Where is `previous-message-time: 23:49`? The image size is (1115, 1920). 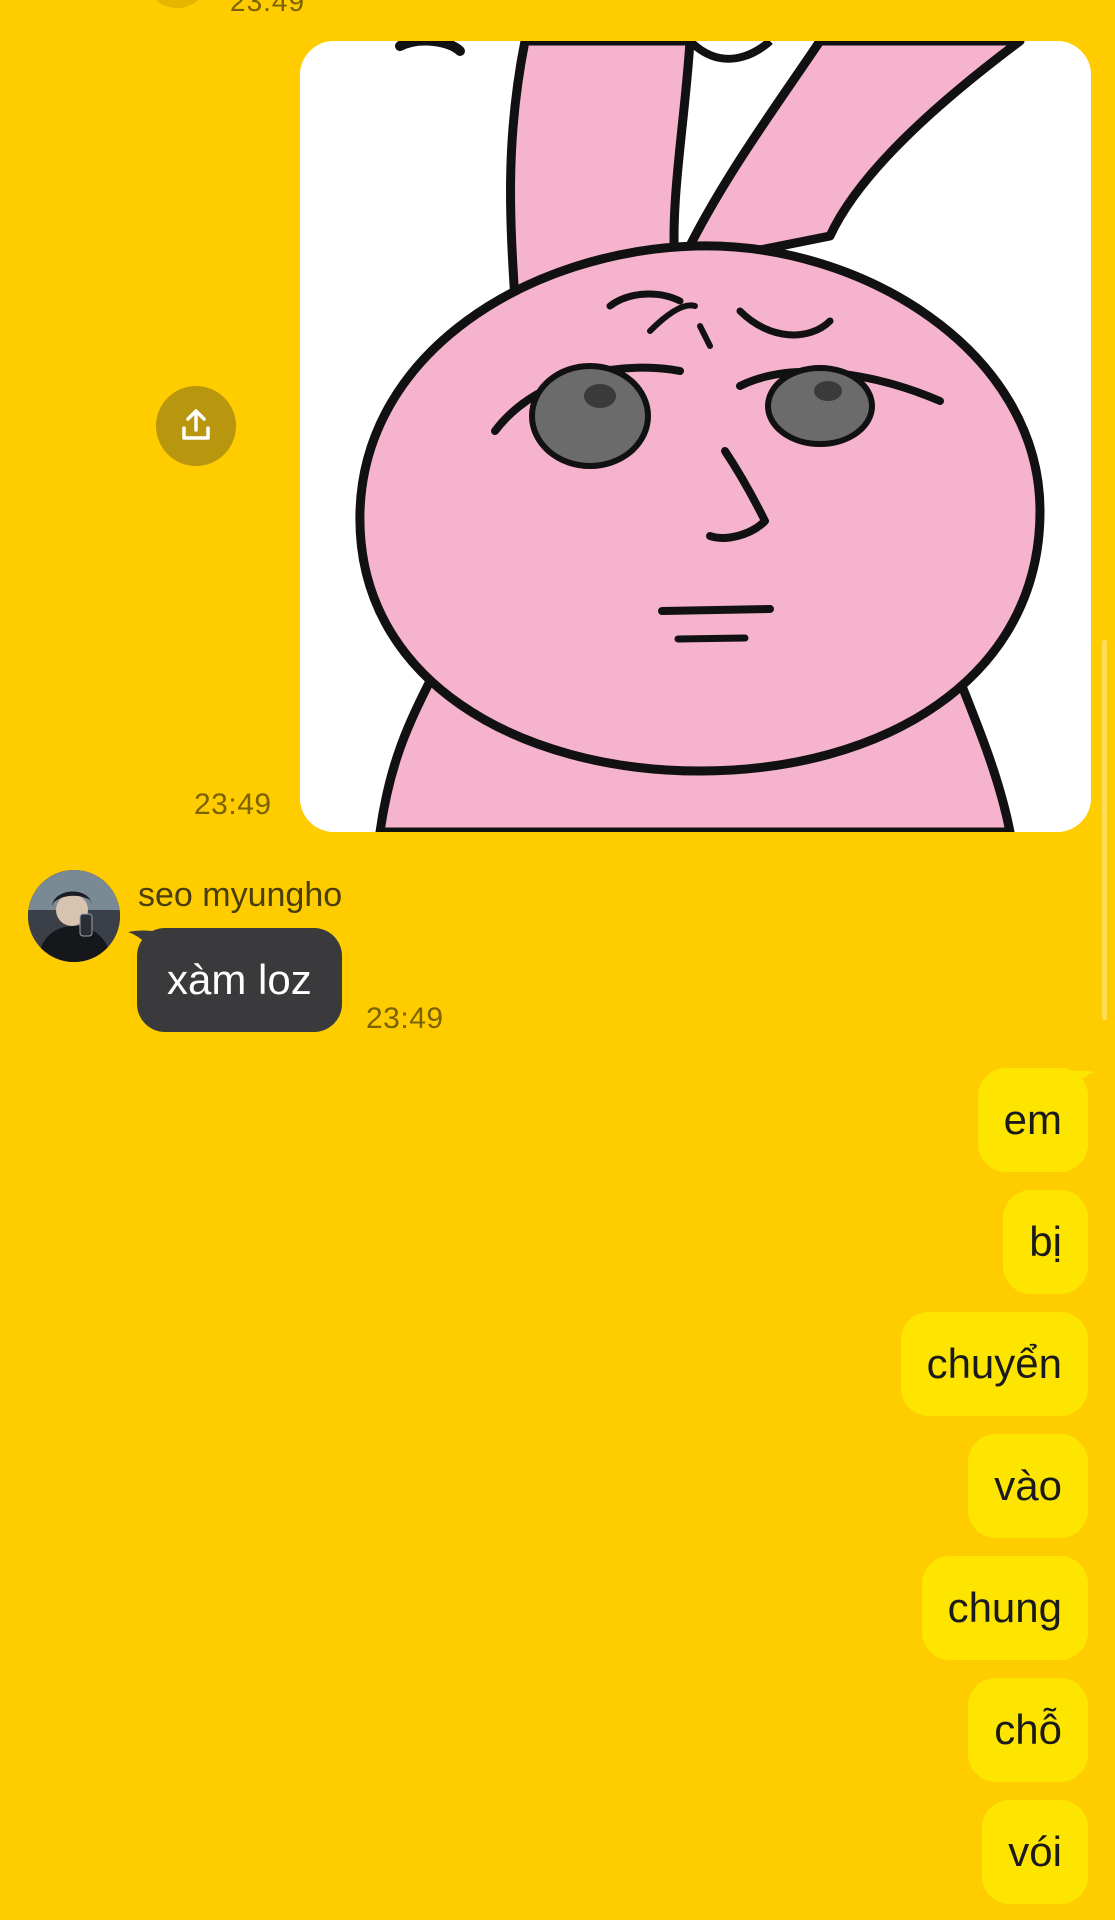 previous-message-time: 23:49 is located at coordinates (268, 8).